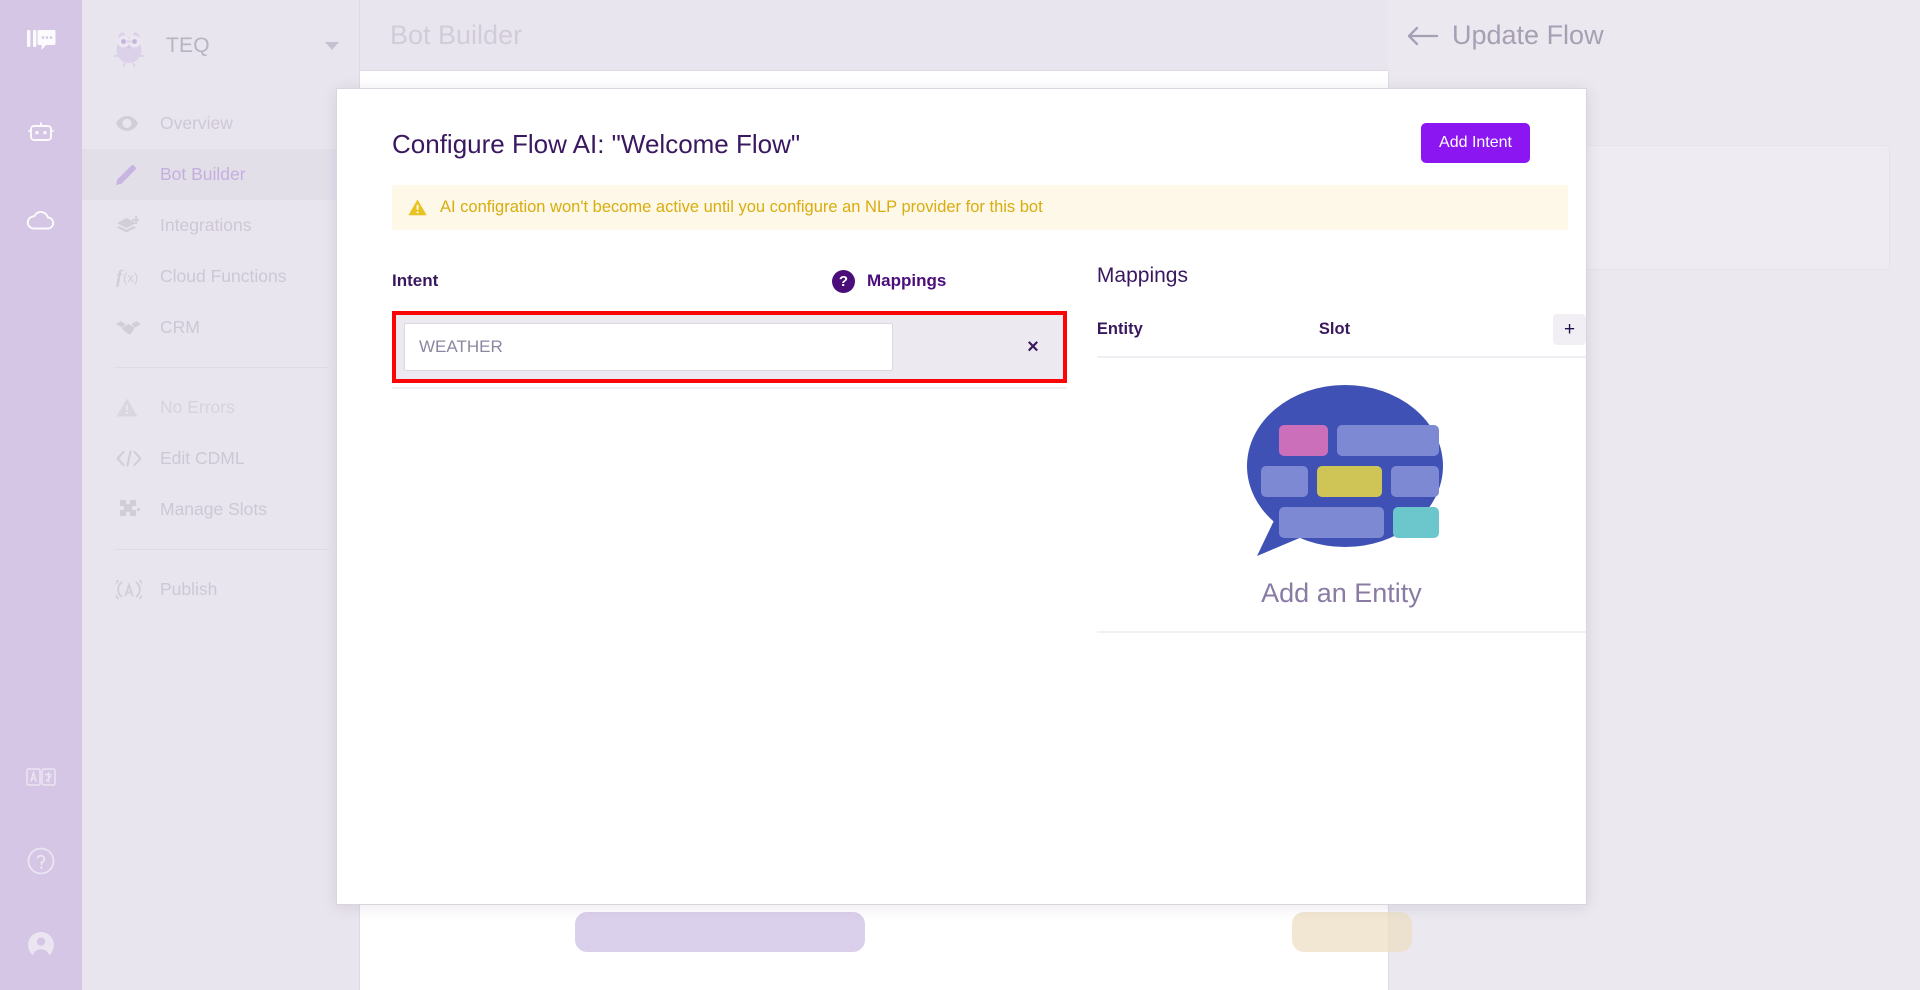 The height and width of the screenshot is (990, 1920). What do you see at coordinates (206, 225) in the screenshot?
I see `sidebar-item-label: Integrations` at bounding box center [206, 225].